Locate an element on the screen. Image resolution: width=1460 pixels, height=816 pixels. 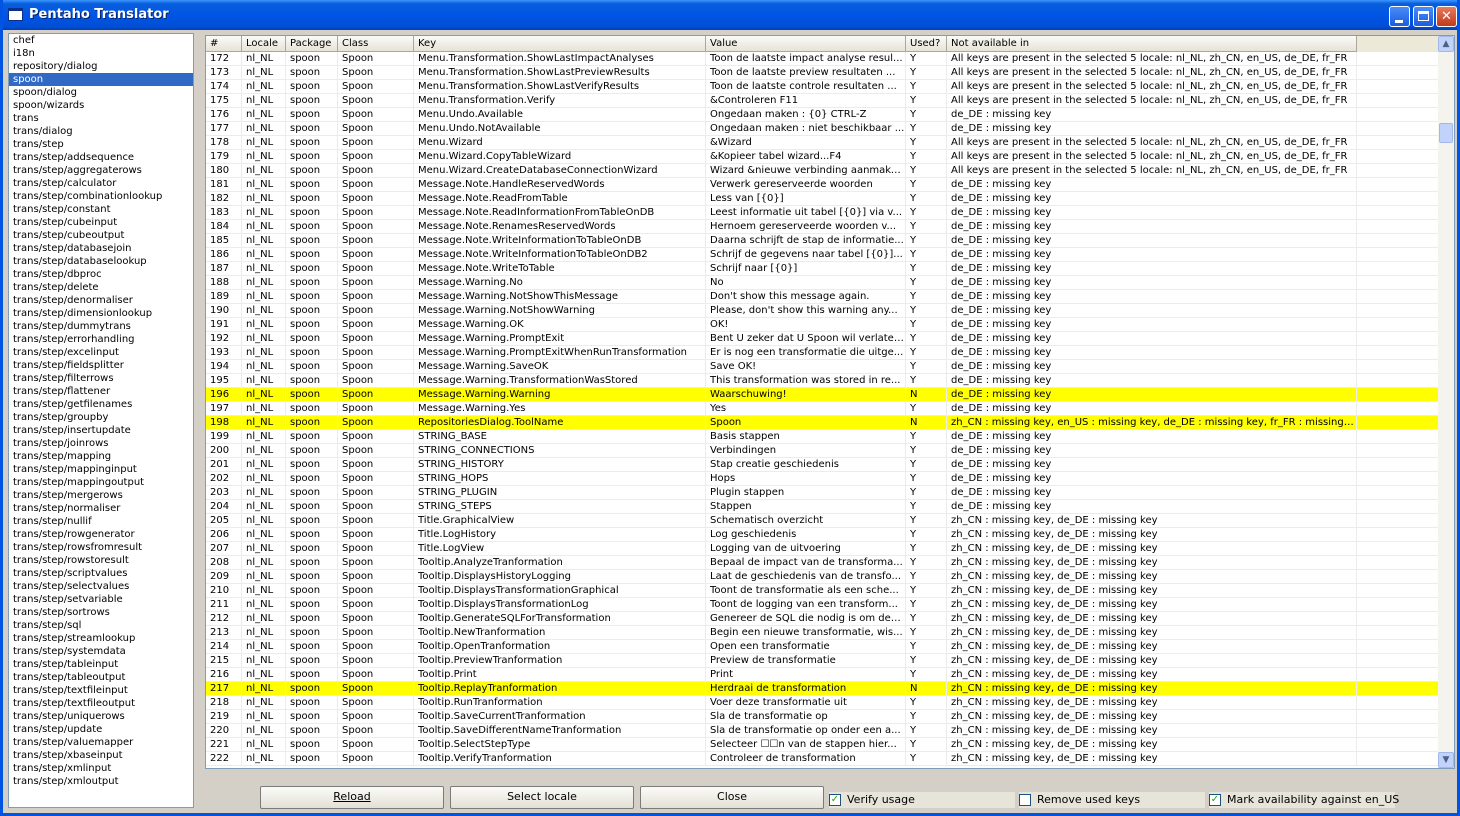
tree-item: trans/step/selectvalues is located at coordinates (101, 586).